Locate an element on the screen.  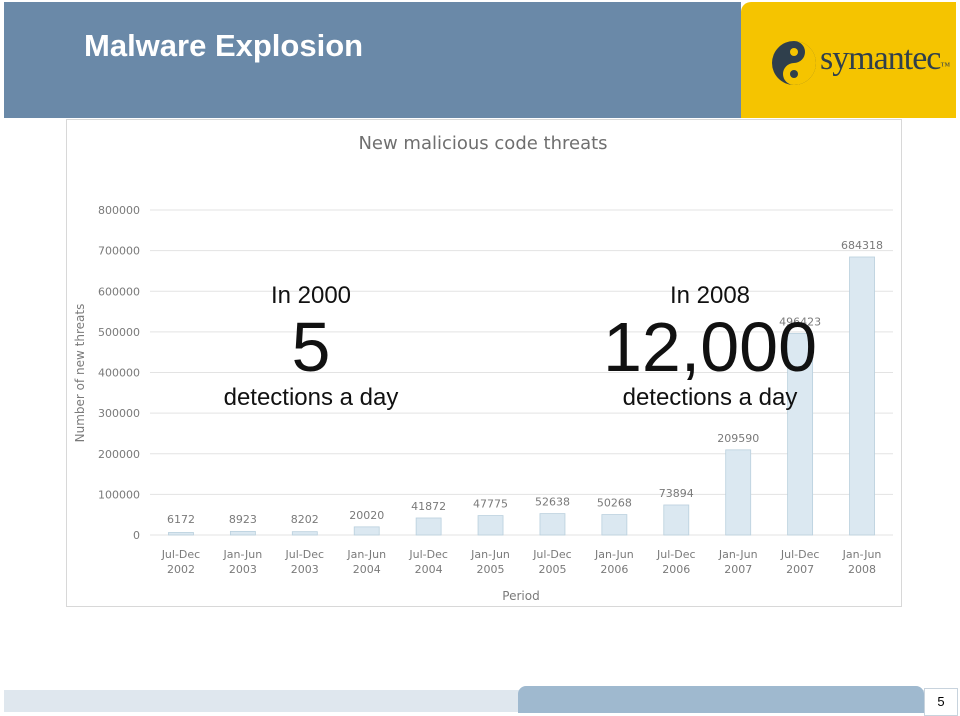
bar-value-label: 20020 is located at coordinates (366, 515).